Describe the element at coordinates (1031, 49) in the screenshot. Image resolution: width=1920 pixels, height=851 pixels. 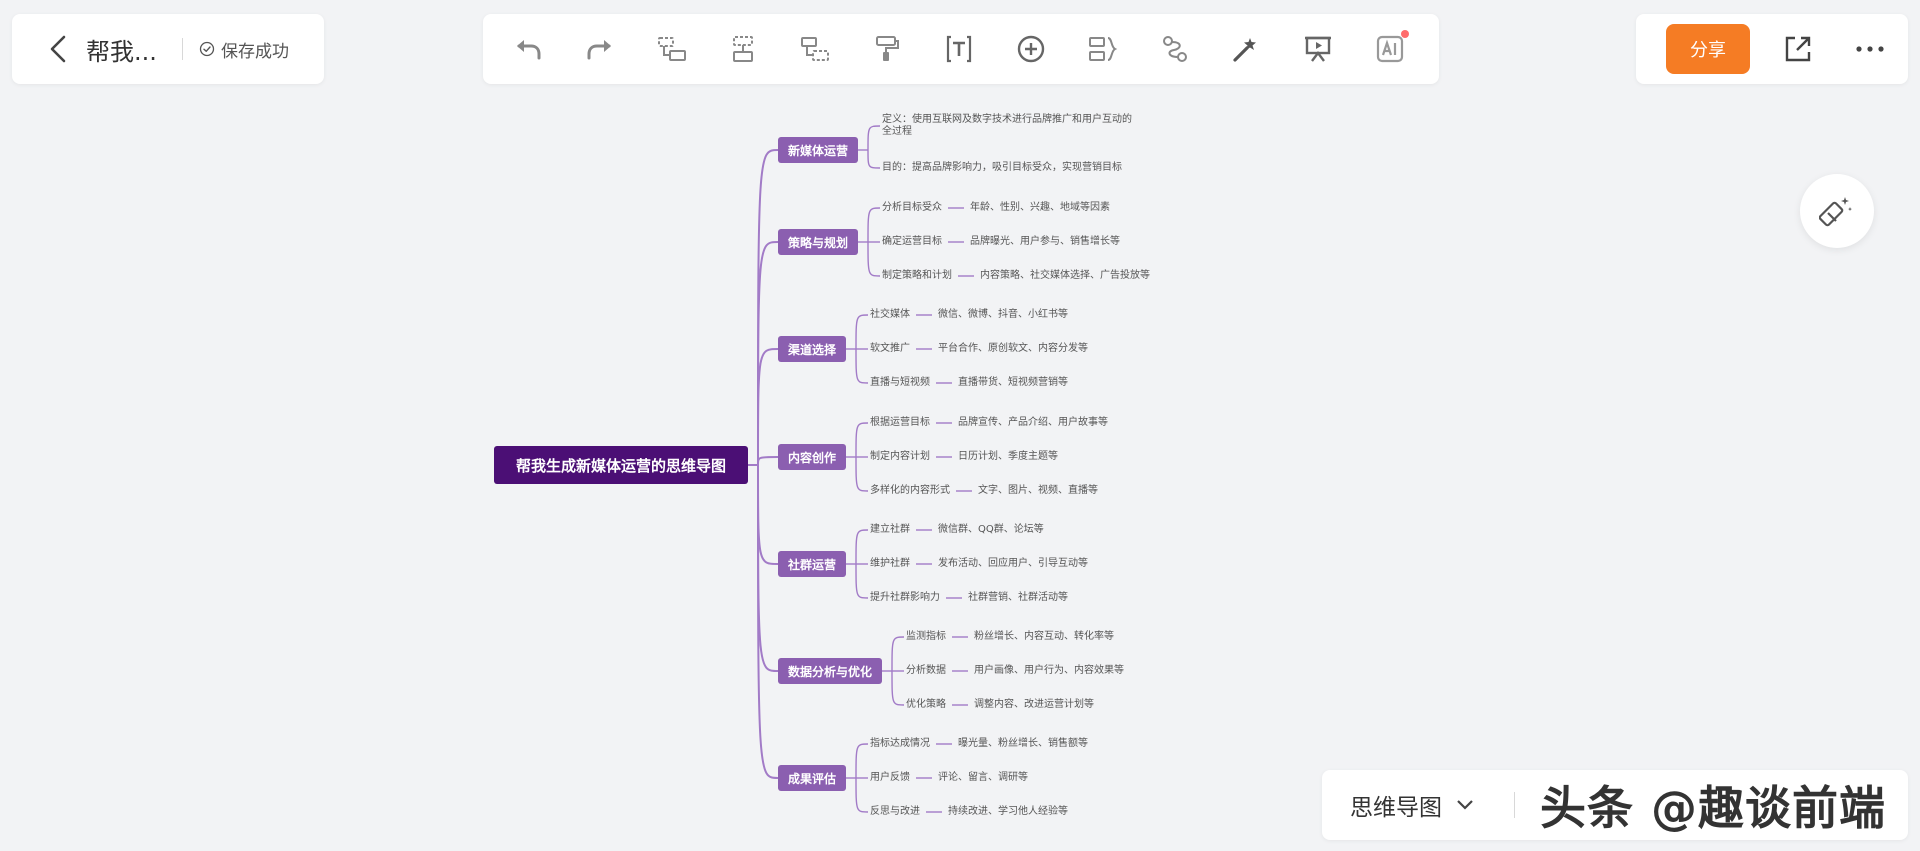
I see `insert-button` at that location.